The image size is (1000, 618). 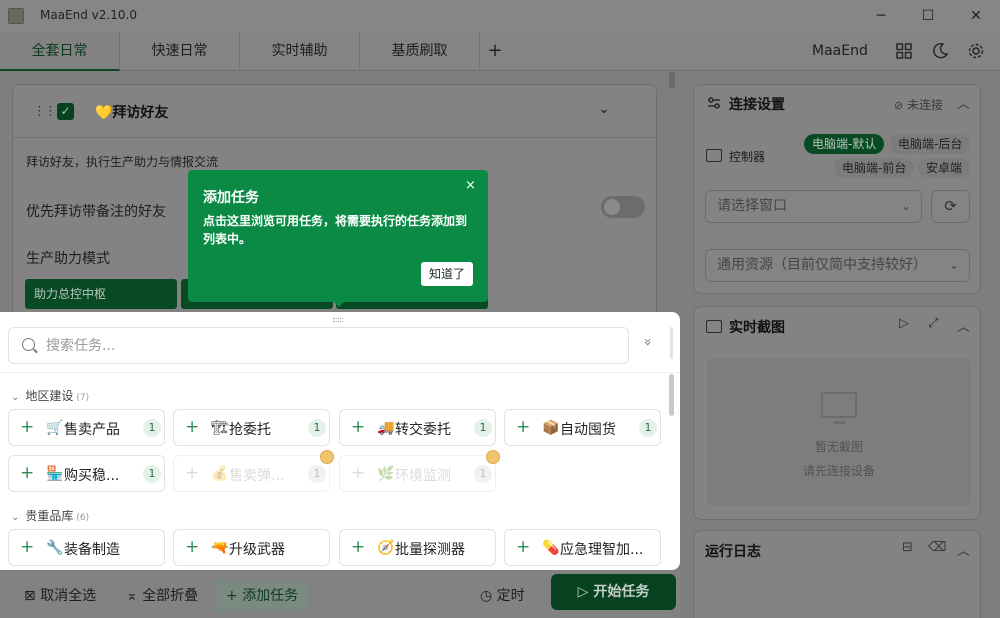 I want to click on screenshot-placeholder: 暂无截图 请先连接设备, so click(x=839, y=432).